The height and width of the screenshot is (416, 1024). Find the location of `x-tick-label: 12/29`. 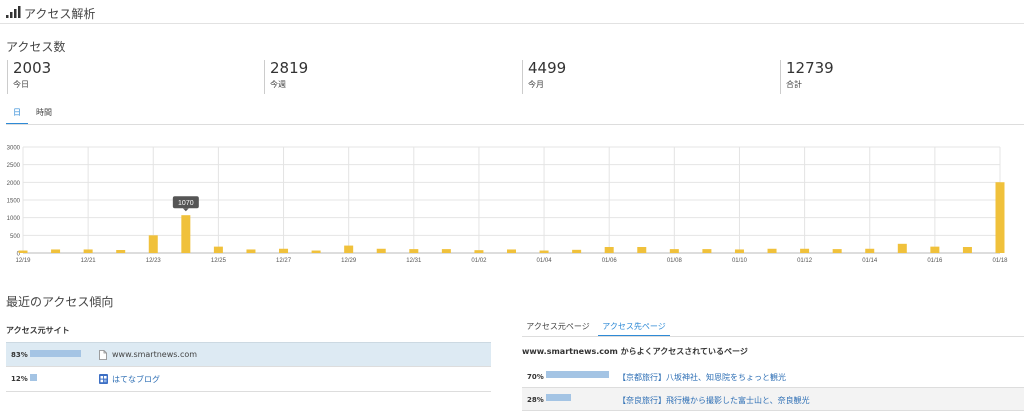

x-tick-label: 12/29 is located at coordinates (349, 261).